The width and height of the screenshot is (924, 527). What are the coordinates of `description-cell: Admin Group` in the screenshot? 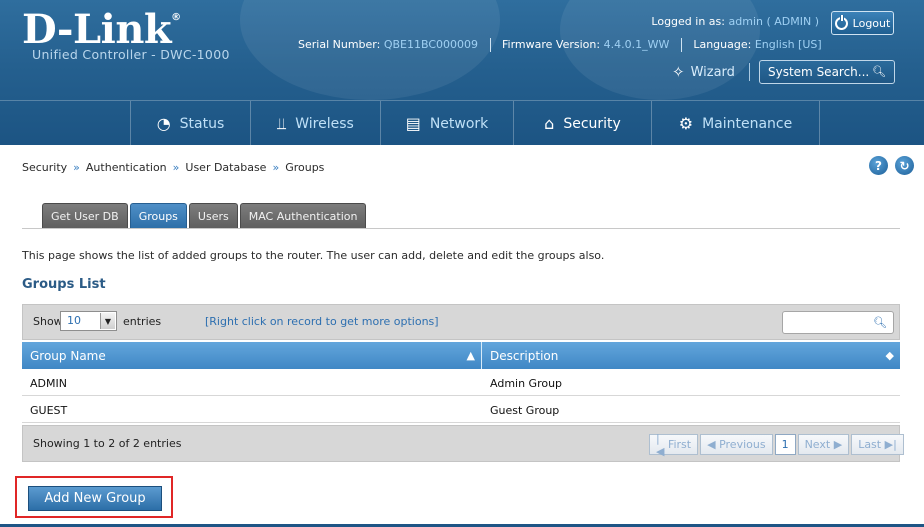 It's located at (526, 383).